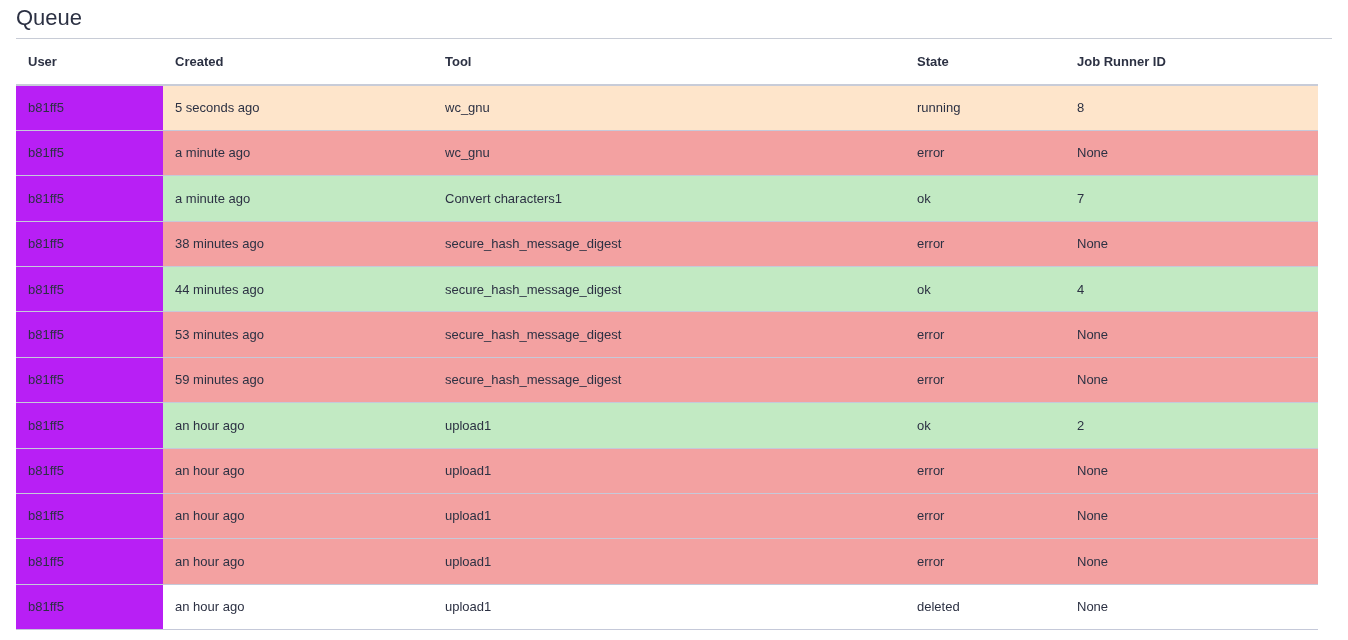 Image resolution: width=1348 pixels, height=640 pixels. What do you see at coordinates (1191, 108) in the screenshot?
I see `table-cell: 8` at bounding box center [1191, 108].